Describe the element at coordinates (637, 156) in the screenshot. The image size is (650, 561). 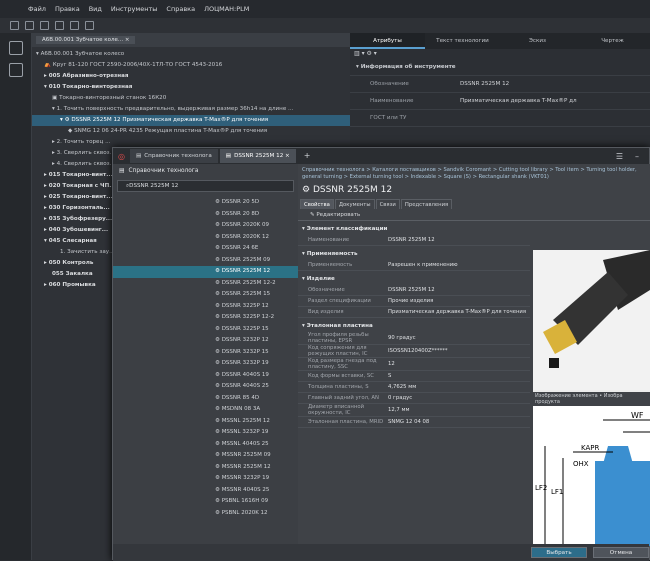
I see `minimize-icon: –` at that location.